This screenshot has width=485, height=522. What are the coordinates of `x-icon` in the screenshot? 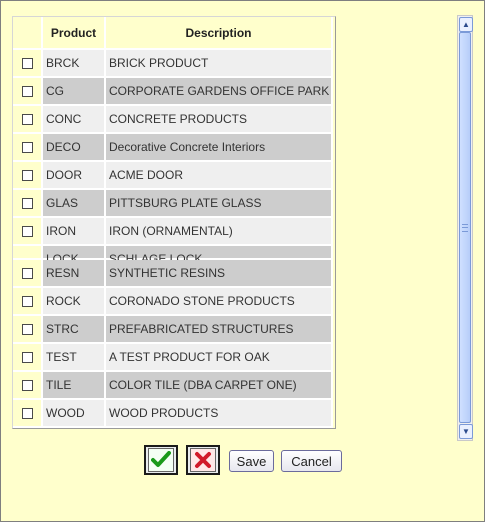 It's located at (203, 460).